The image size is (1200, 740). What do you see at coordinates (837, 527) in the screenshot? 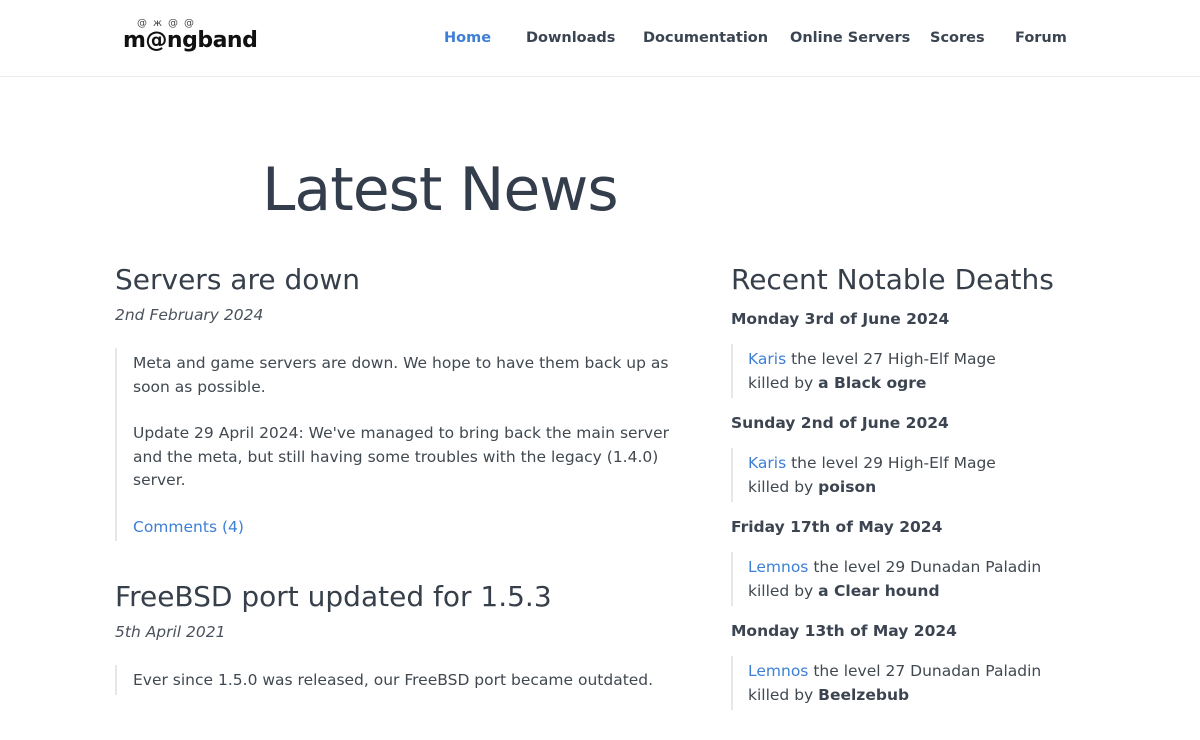
I see `death-day-label: Friday 17th of May 2024` at bounding box center [837, 527].